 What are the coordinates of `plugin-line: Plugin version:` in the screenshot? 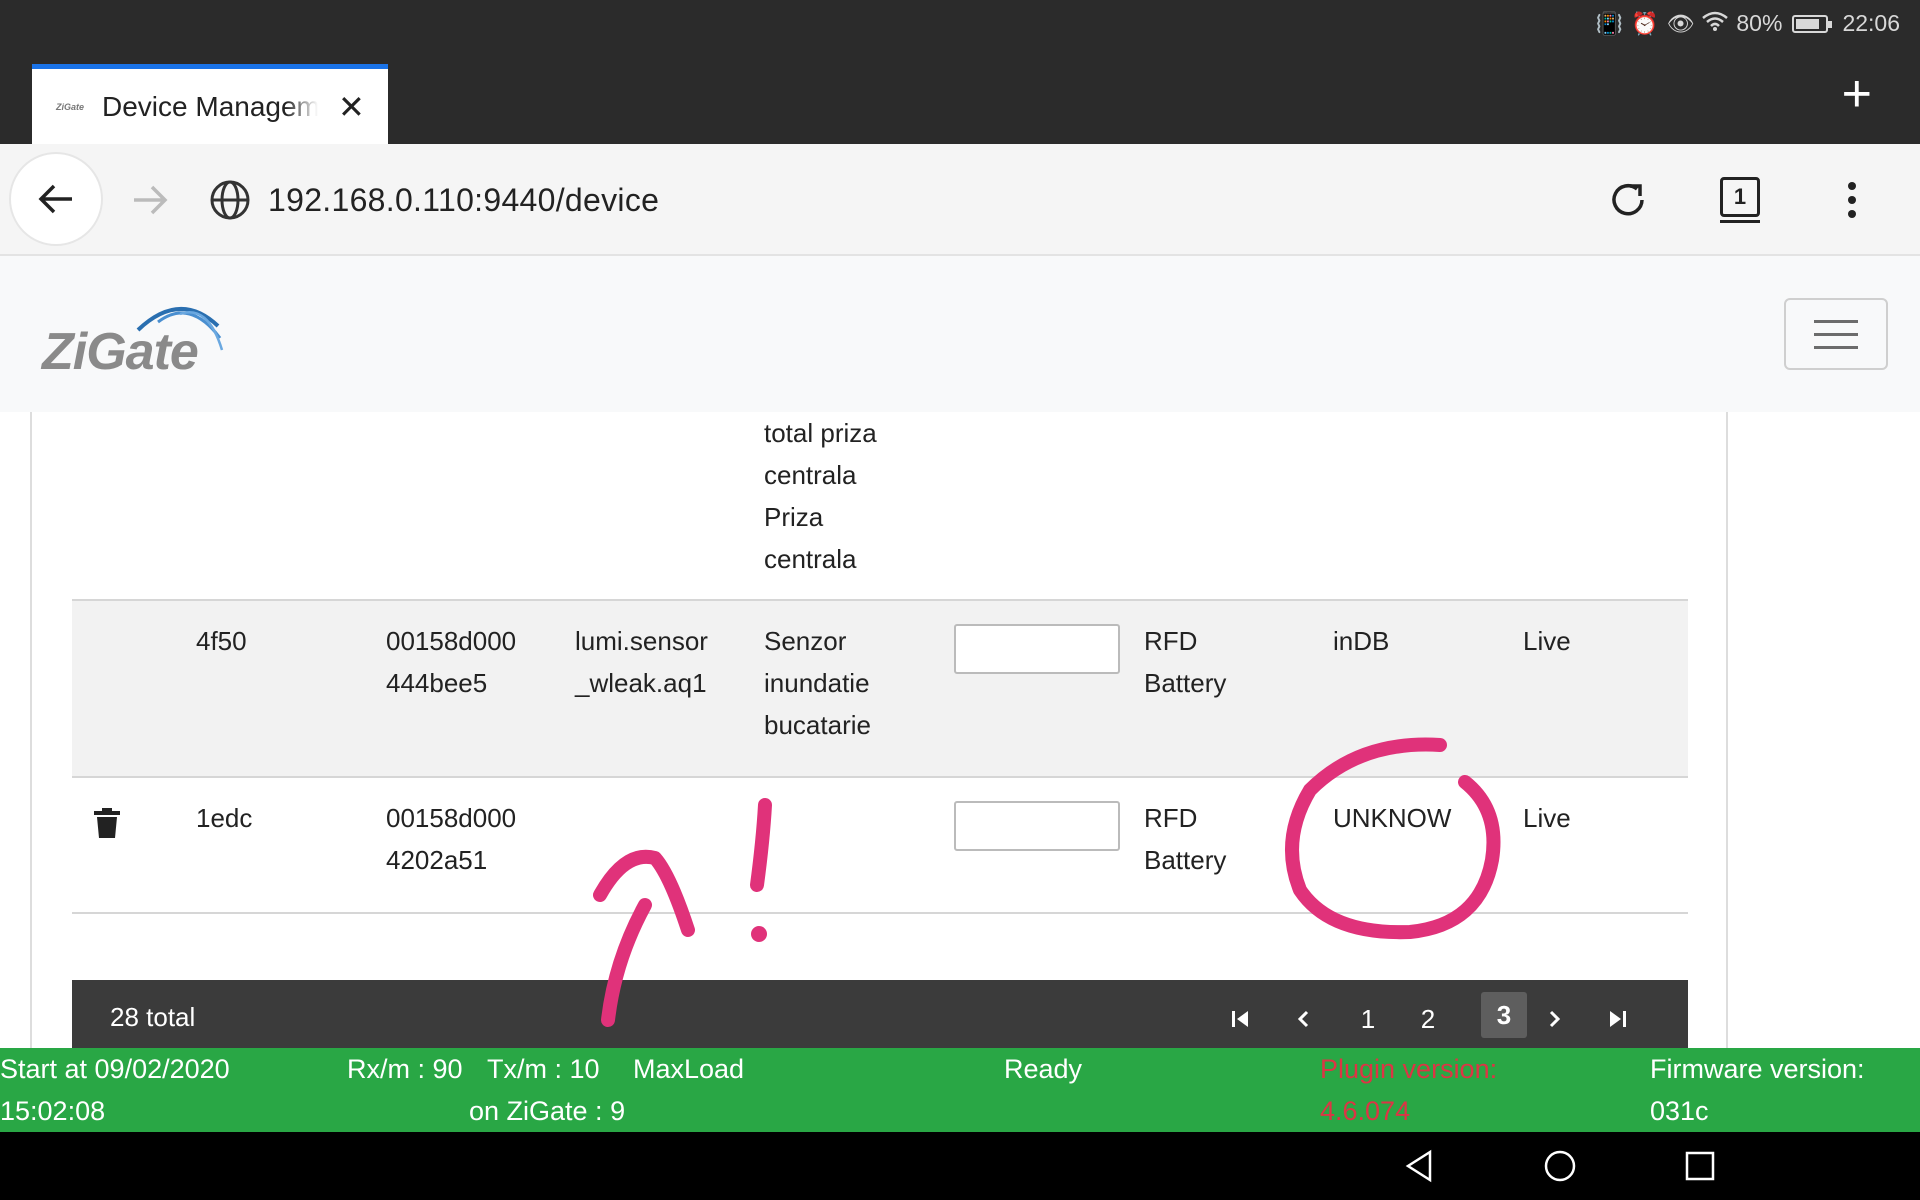 It's located at (1409, 1069).